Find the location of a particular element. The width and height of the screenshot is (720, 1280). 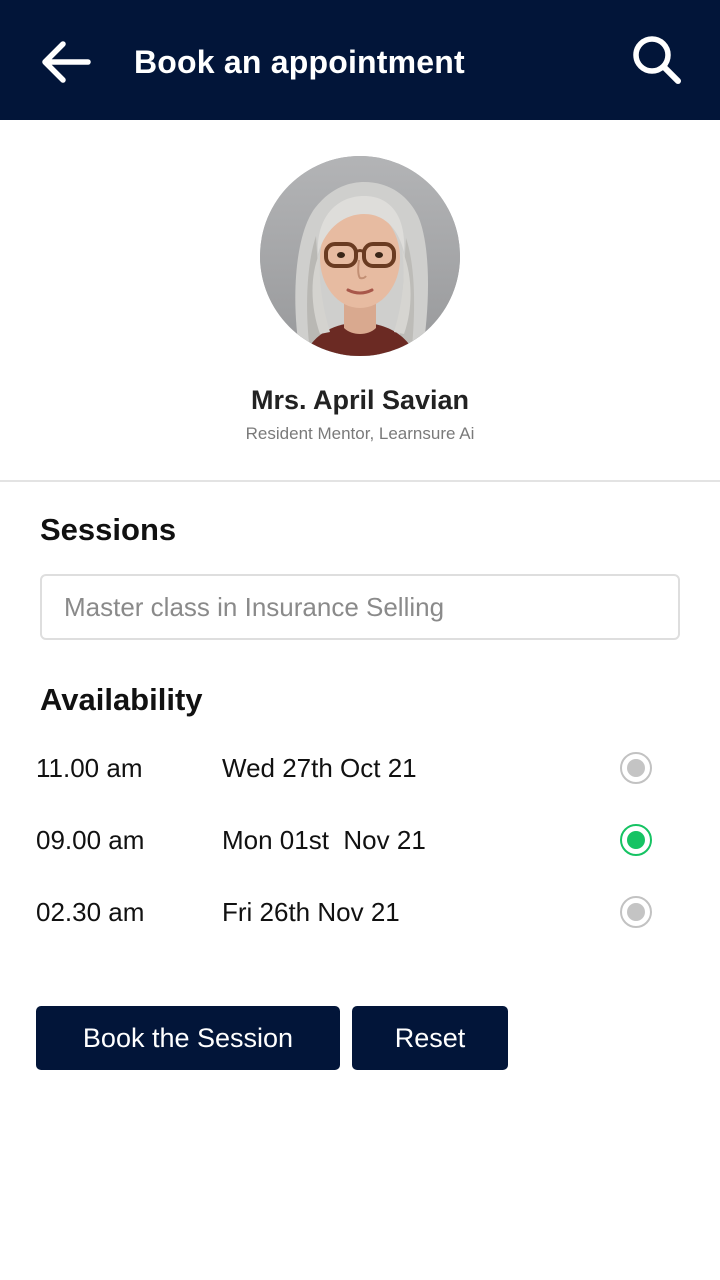

availability-heading: Availability is located at coordinates (121, 699).